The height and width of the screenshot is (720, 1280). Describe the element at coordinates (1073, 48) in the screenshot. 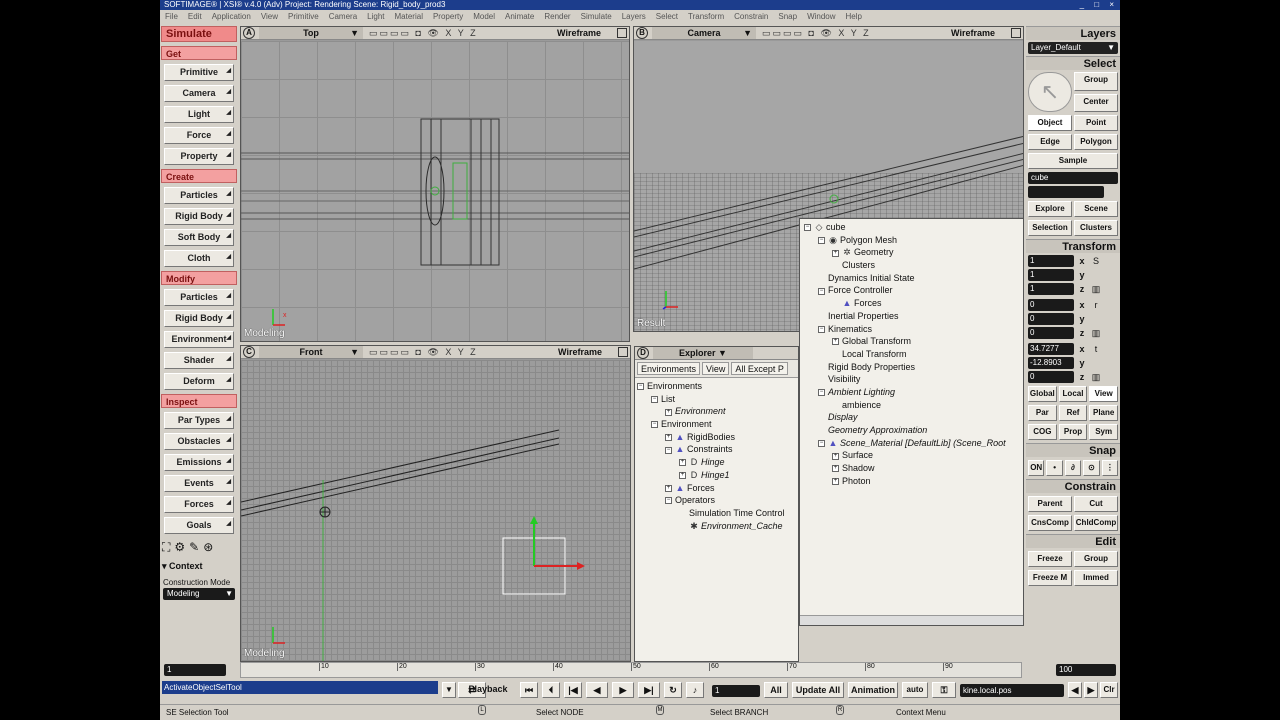

I see `layer-select: Layer_Default ▼` at that location.